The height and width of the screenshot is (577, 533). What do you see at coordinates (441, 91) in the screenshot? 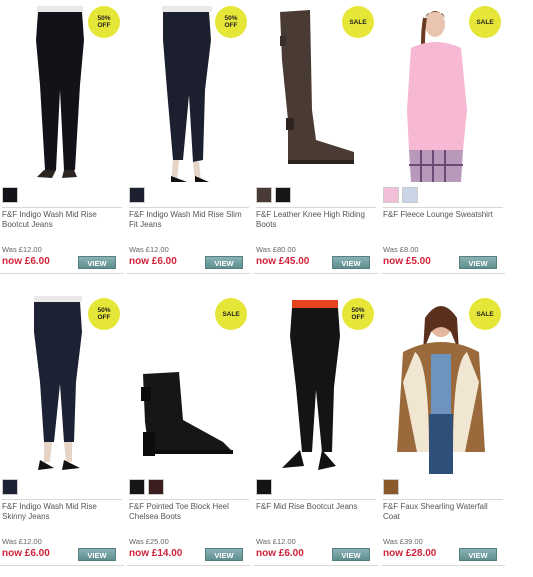
I see `product-image-sweatshirt: SALE` at bounding box center [441, 91].